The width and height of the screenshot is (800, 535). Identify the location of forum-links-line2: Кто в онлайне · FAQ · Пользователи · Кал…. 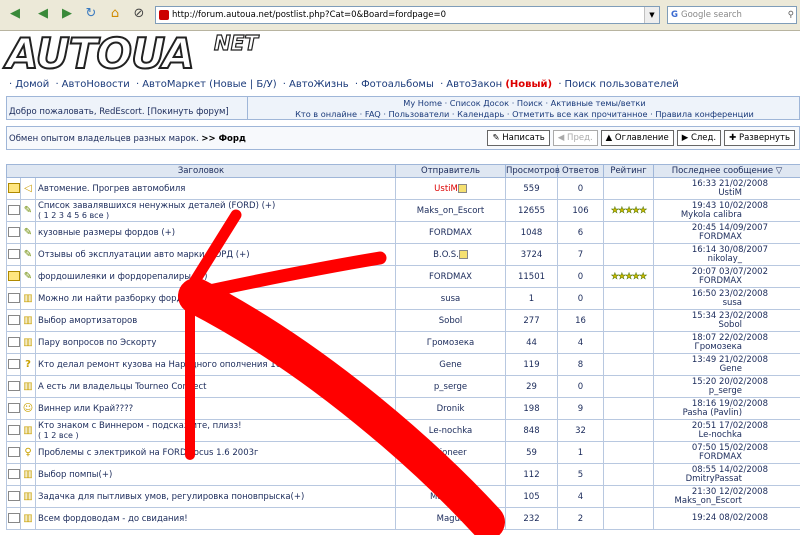
(524, 114).